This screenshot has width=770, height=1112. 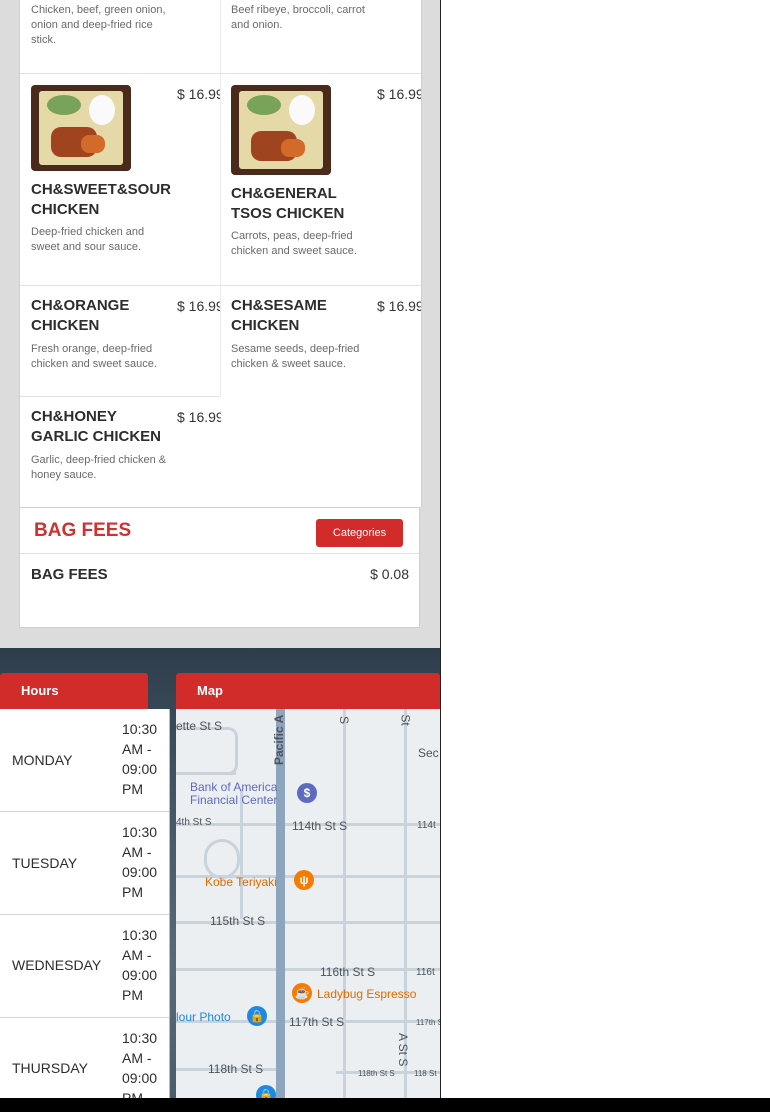 I want to click on tab-map: Map, so click(x=308, y=691).